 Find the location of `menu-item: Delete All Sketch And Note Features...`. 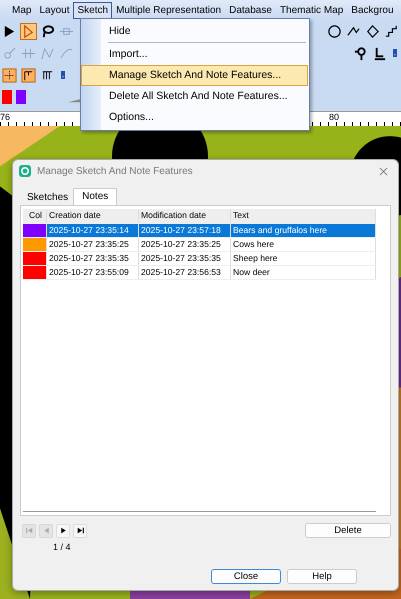

menu-item: Delete All Sketch And Note Features... is located at coordinates (205, 96).